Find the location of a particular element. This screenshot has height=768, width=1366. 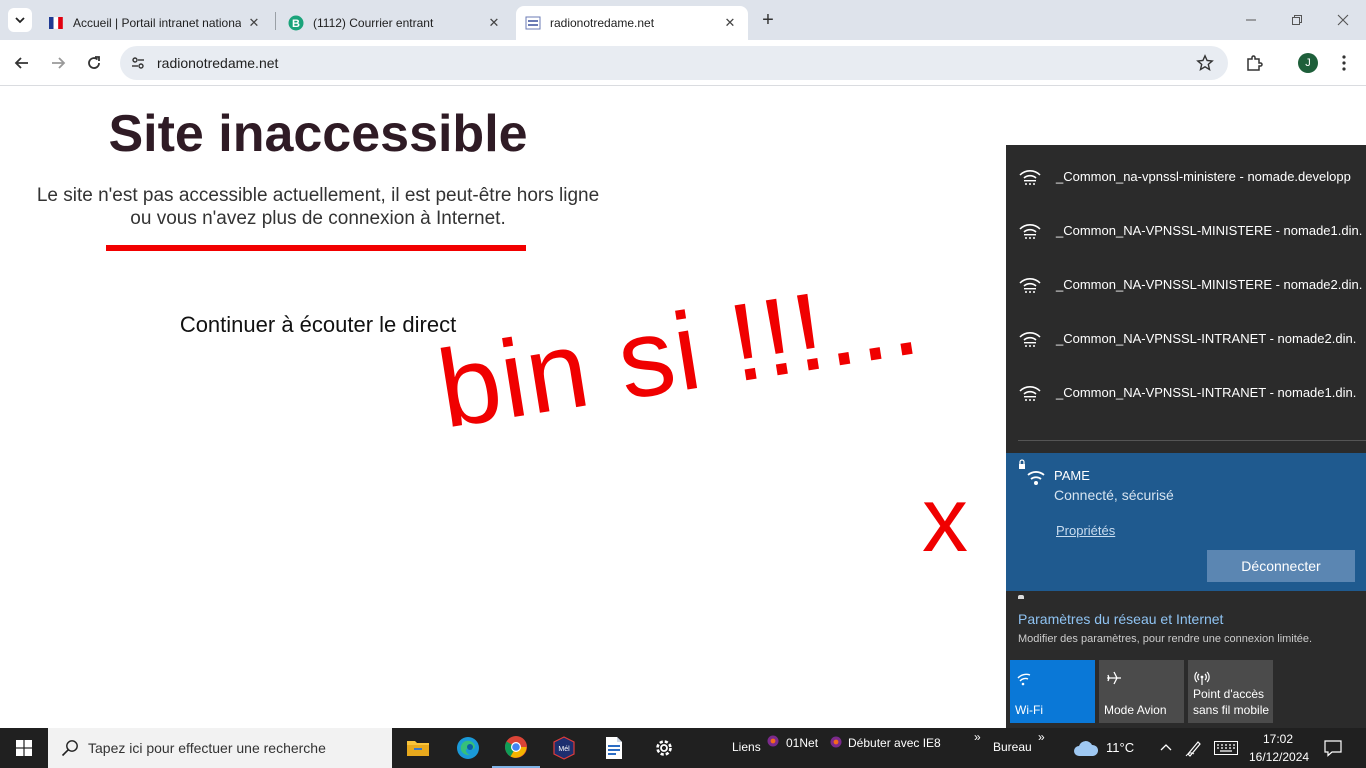

tab-title: (1112) Courrier entrant is located at coordinates (373, 23).